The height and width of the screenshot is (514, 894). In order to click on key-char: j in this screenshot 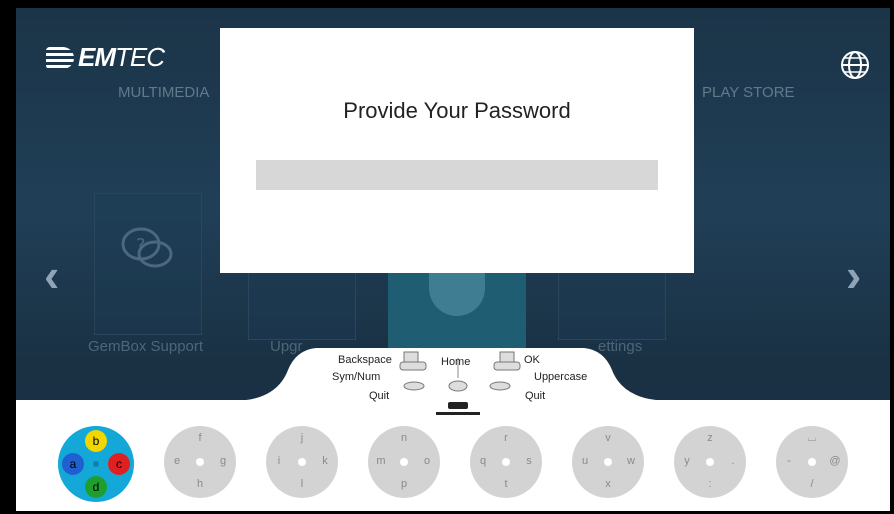, I will do `click(302, 438)`.